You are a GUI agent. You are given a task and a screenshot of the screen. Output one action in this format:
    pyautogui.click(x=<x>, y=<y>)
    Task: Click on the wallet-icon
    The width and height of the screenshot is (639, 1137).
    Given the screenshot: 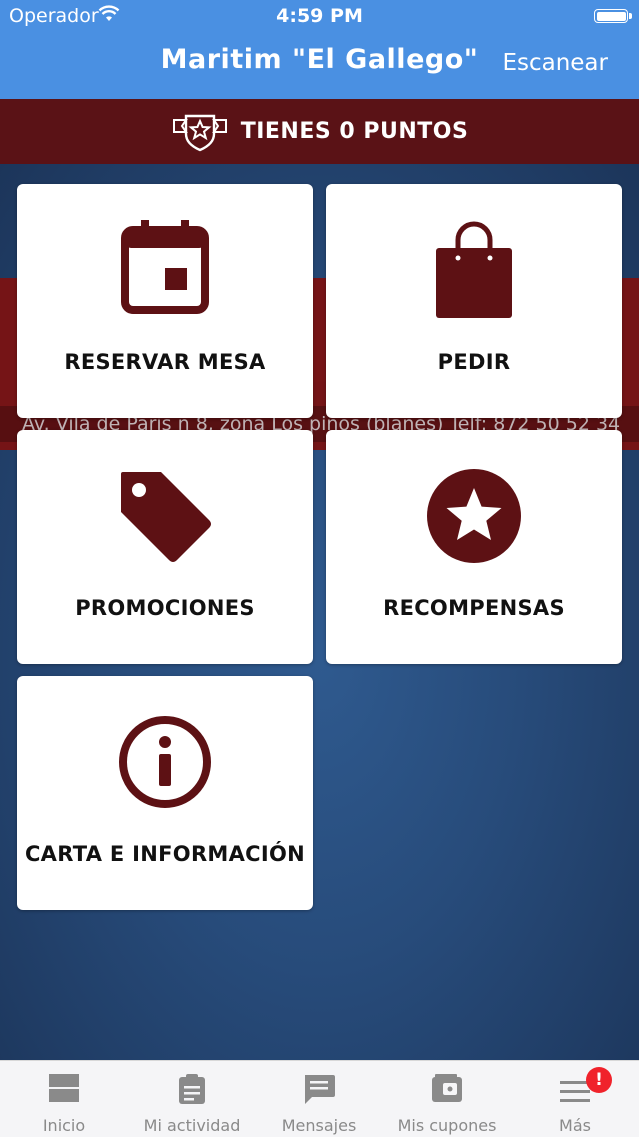 What is the action you would take?
    pyautogui.click(x=447, y=1088)
    